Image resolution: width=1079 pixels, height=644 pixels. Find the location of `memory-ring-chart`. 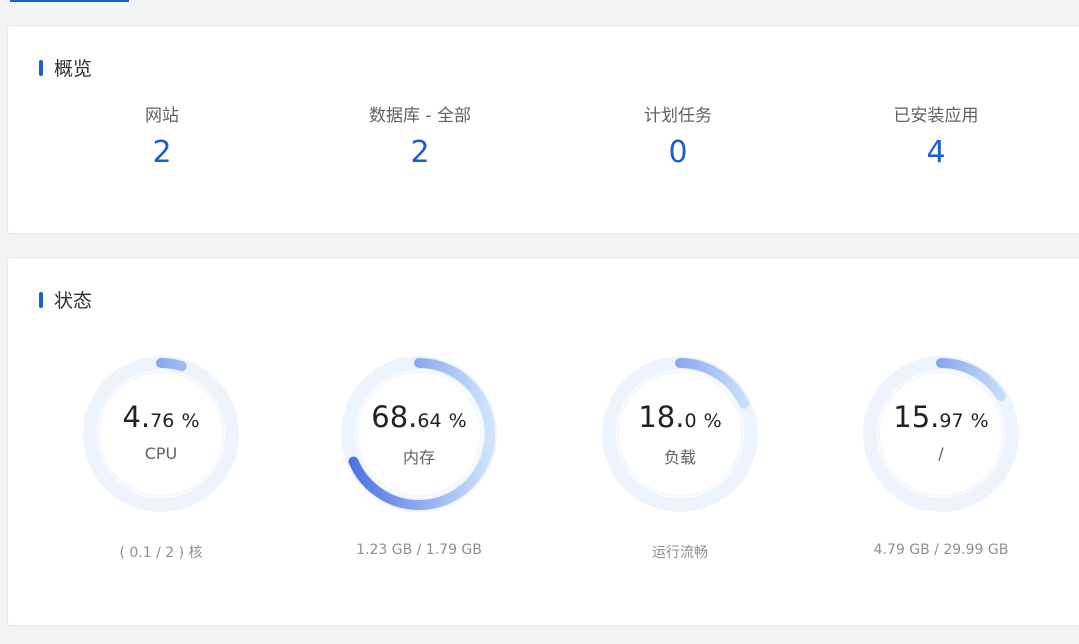

memory-ring-chart is located at coordinates (419, 434).